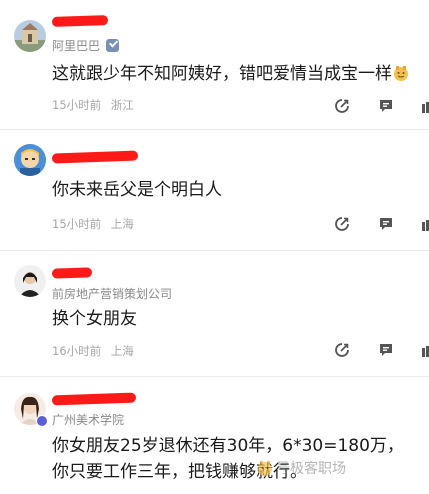 The width and height of the screenshot is (429, 494). What do you see at coordinates (228, 446) in the screenshot?
I see `comment-text-line-1: 你女朋友25岁退休还有30年，6*30=180万，` at bounding box center [228, 446].